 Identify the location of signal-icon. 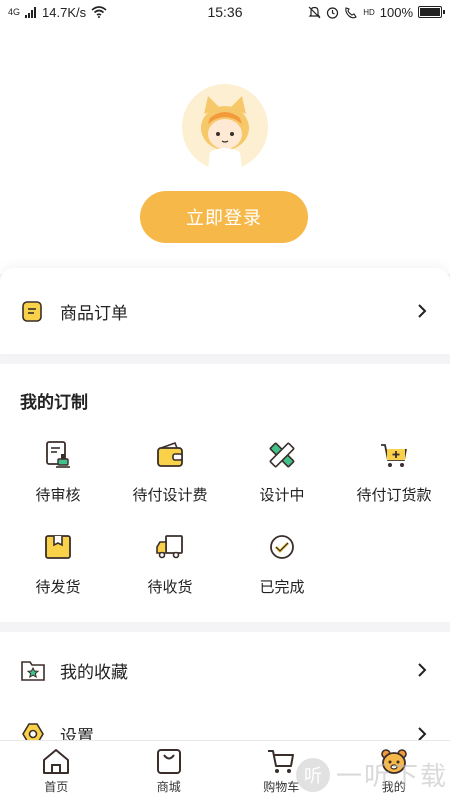
(31, 12).